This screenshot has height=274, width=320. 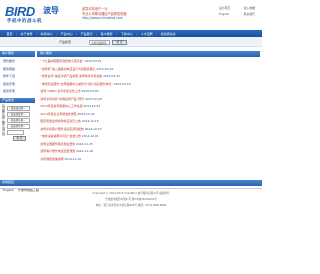 What do you see at coordinates (149, 122) in the screenshot?
I see `news-item: 国家质量监督检验检疫总局公告 2014-12-15` at bounding box center [149, 122].